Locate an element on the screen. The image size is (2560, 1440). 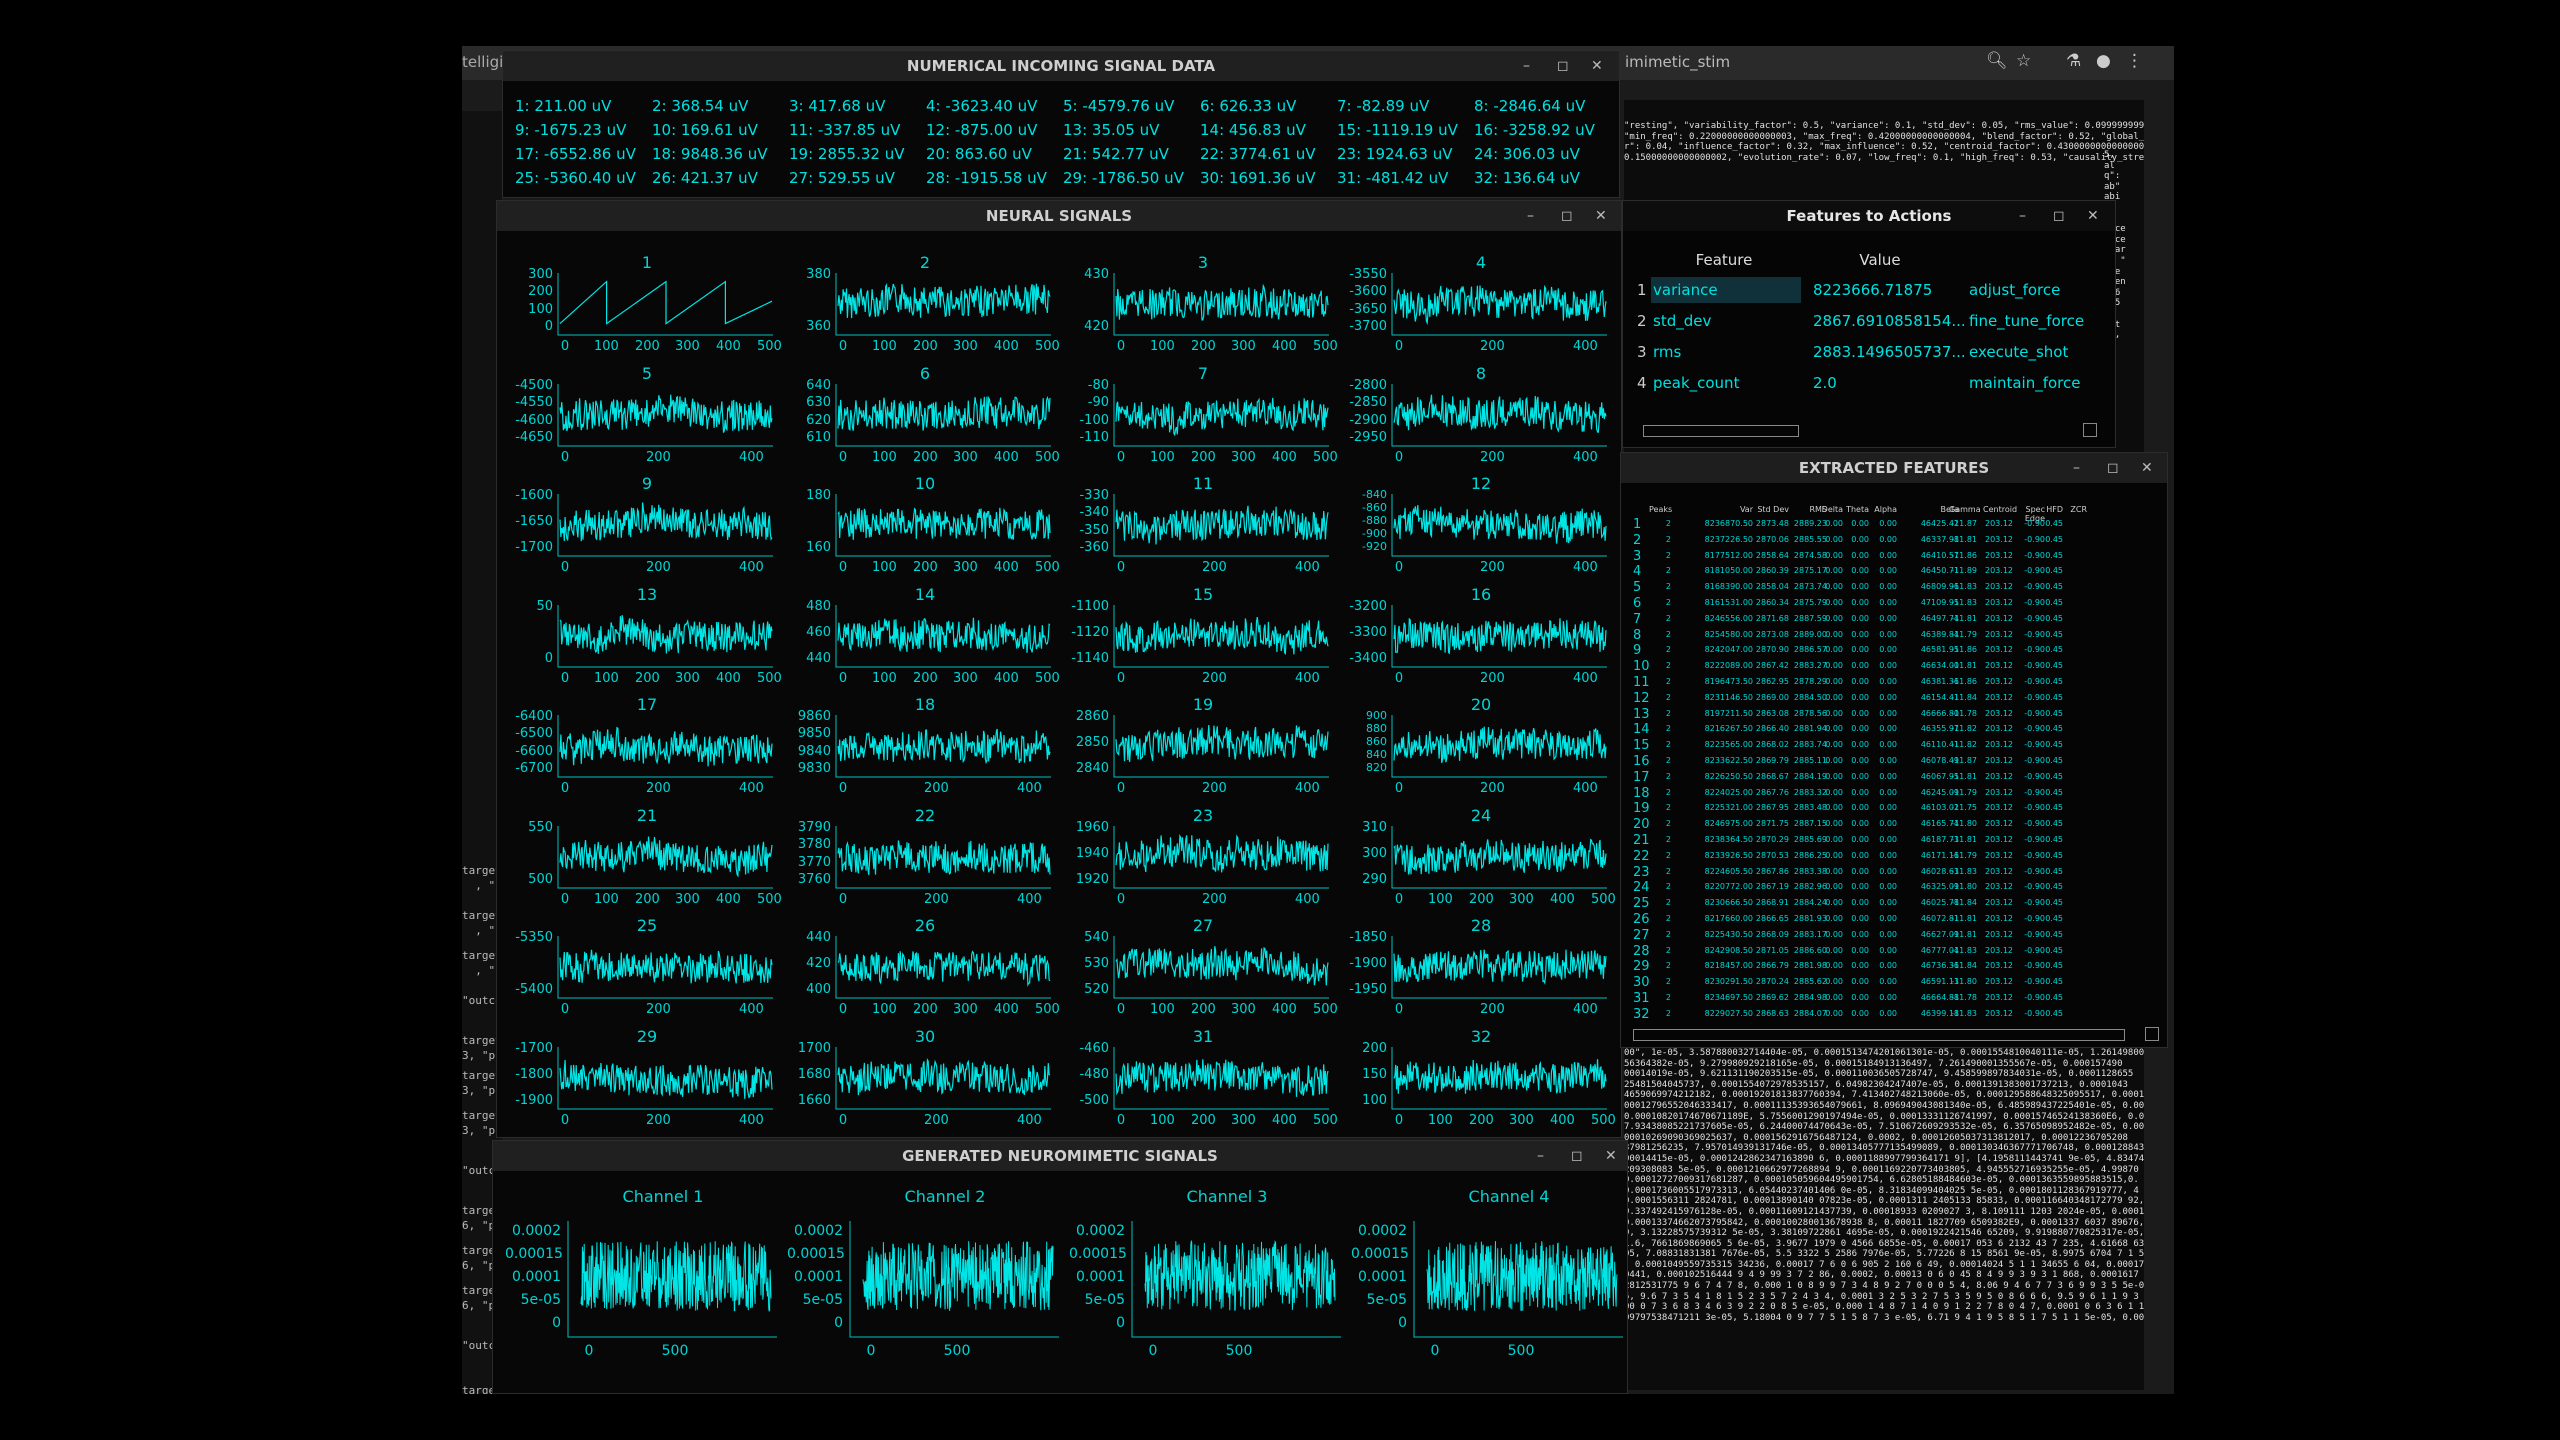
column-header: Theta is located at coordinates (1857, 509).